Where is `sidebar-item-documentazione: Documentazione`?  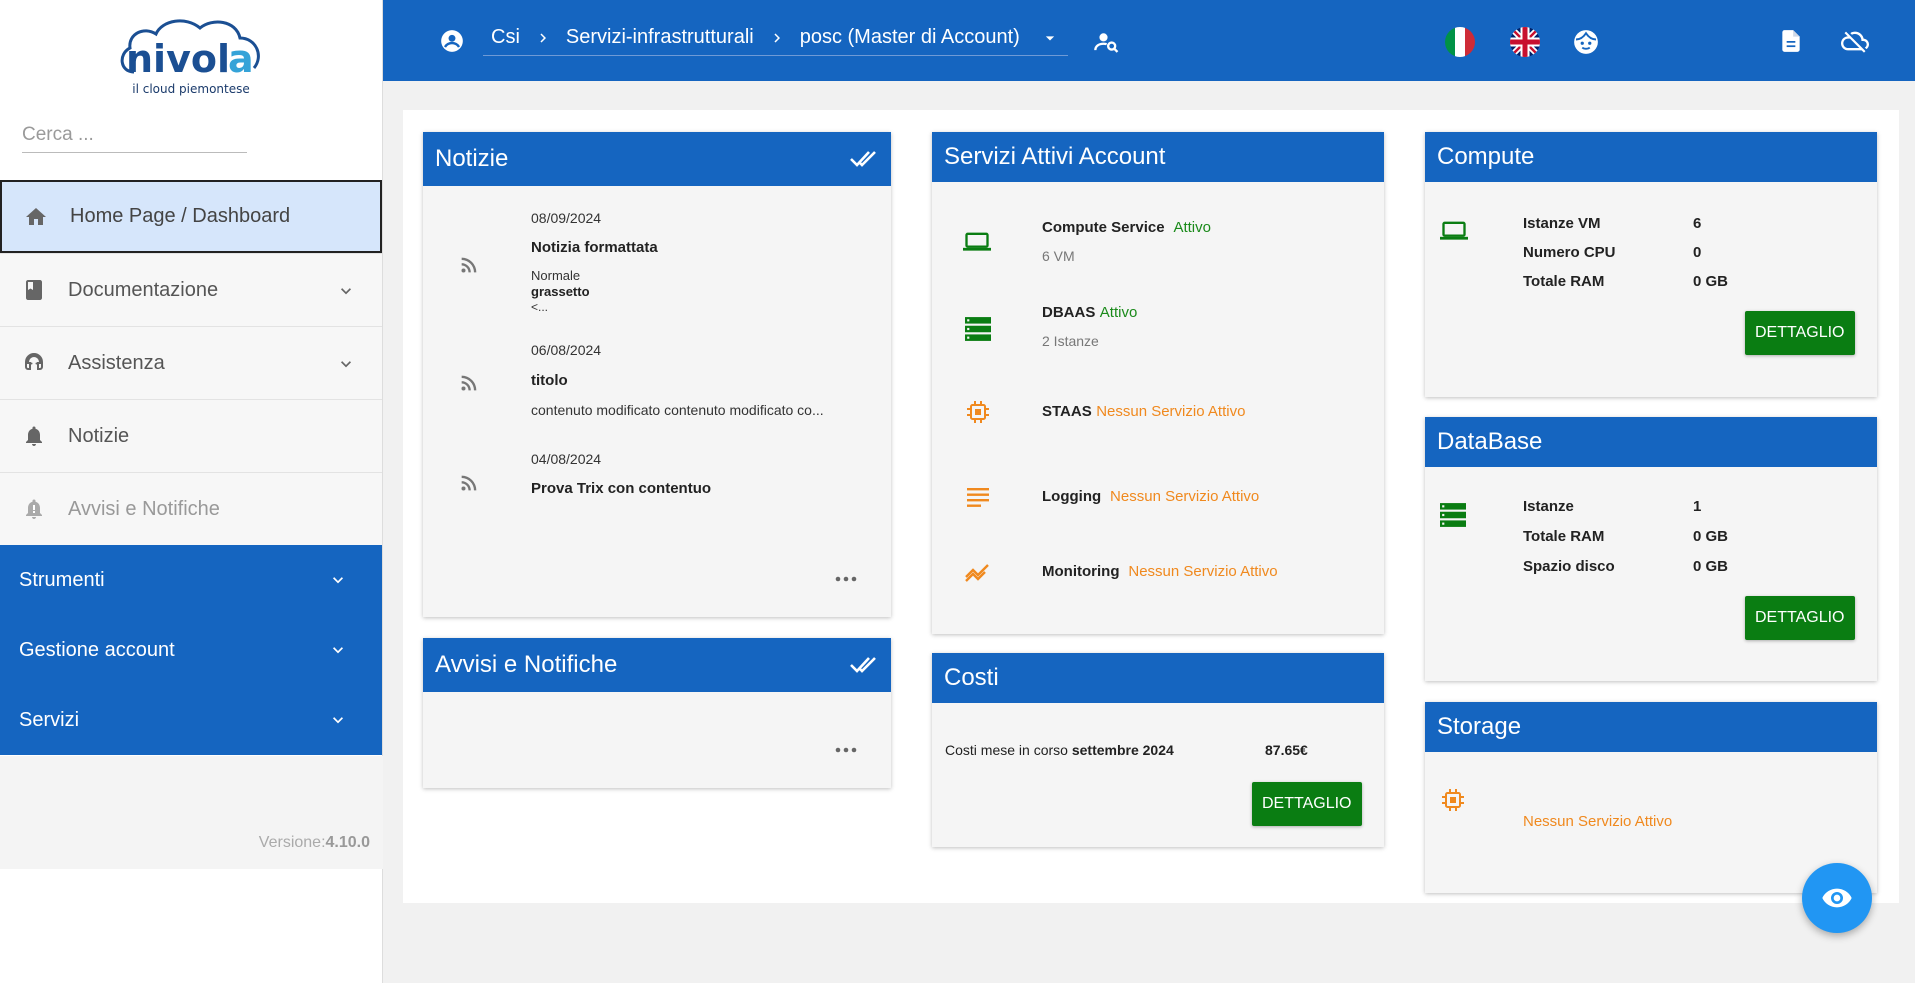 sidebar-item-documentazione: Documentazione is located at coordinates (191, 289).